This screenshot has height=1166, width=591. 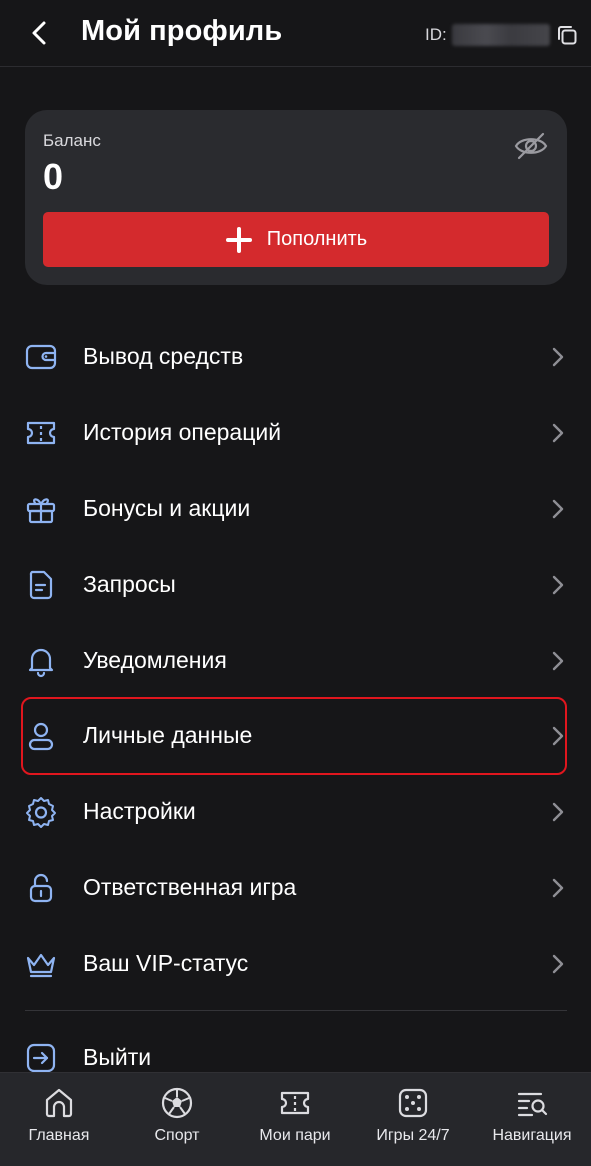 What do you see at coordinates (317, 239) in the screenshot?
I see `topup-label: Пополнить` at bounding box center [317, 239].